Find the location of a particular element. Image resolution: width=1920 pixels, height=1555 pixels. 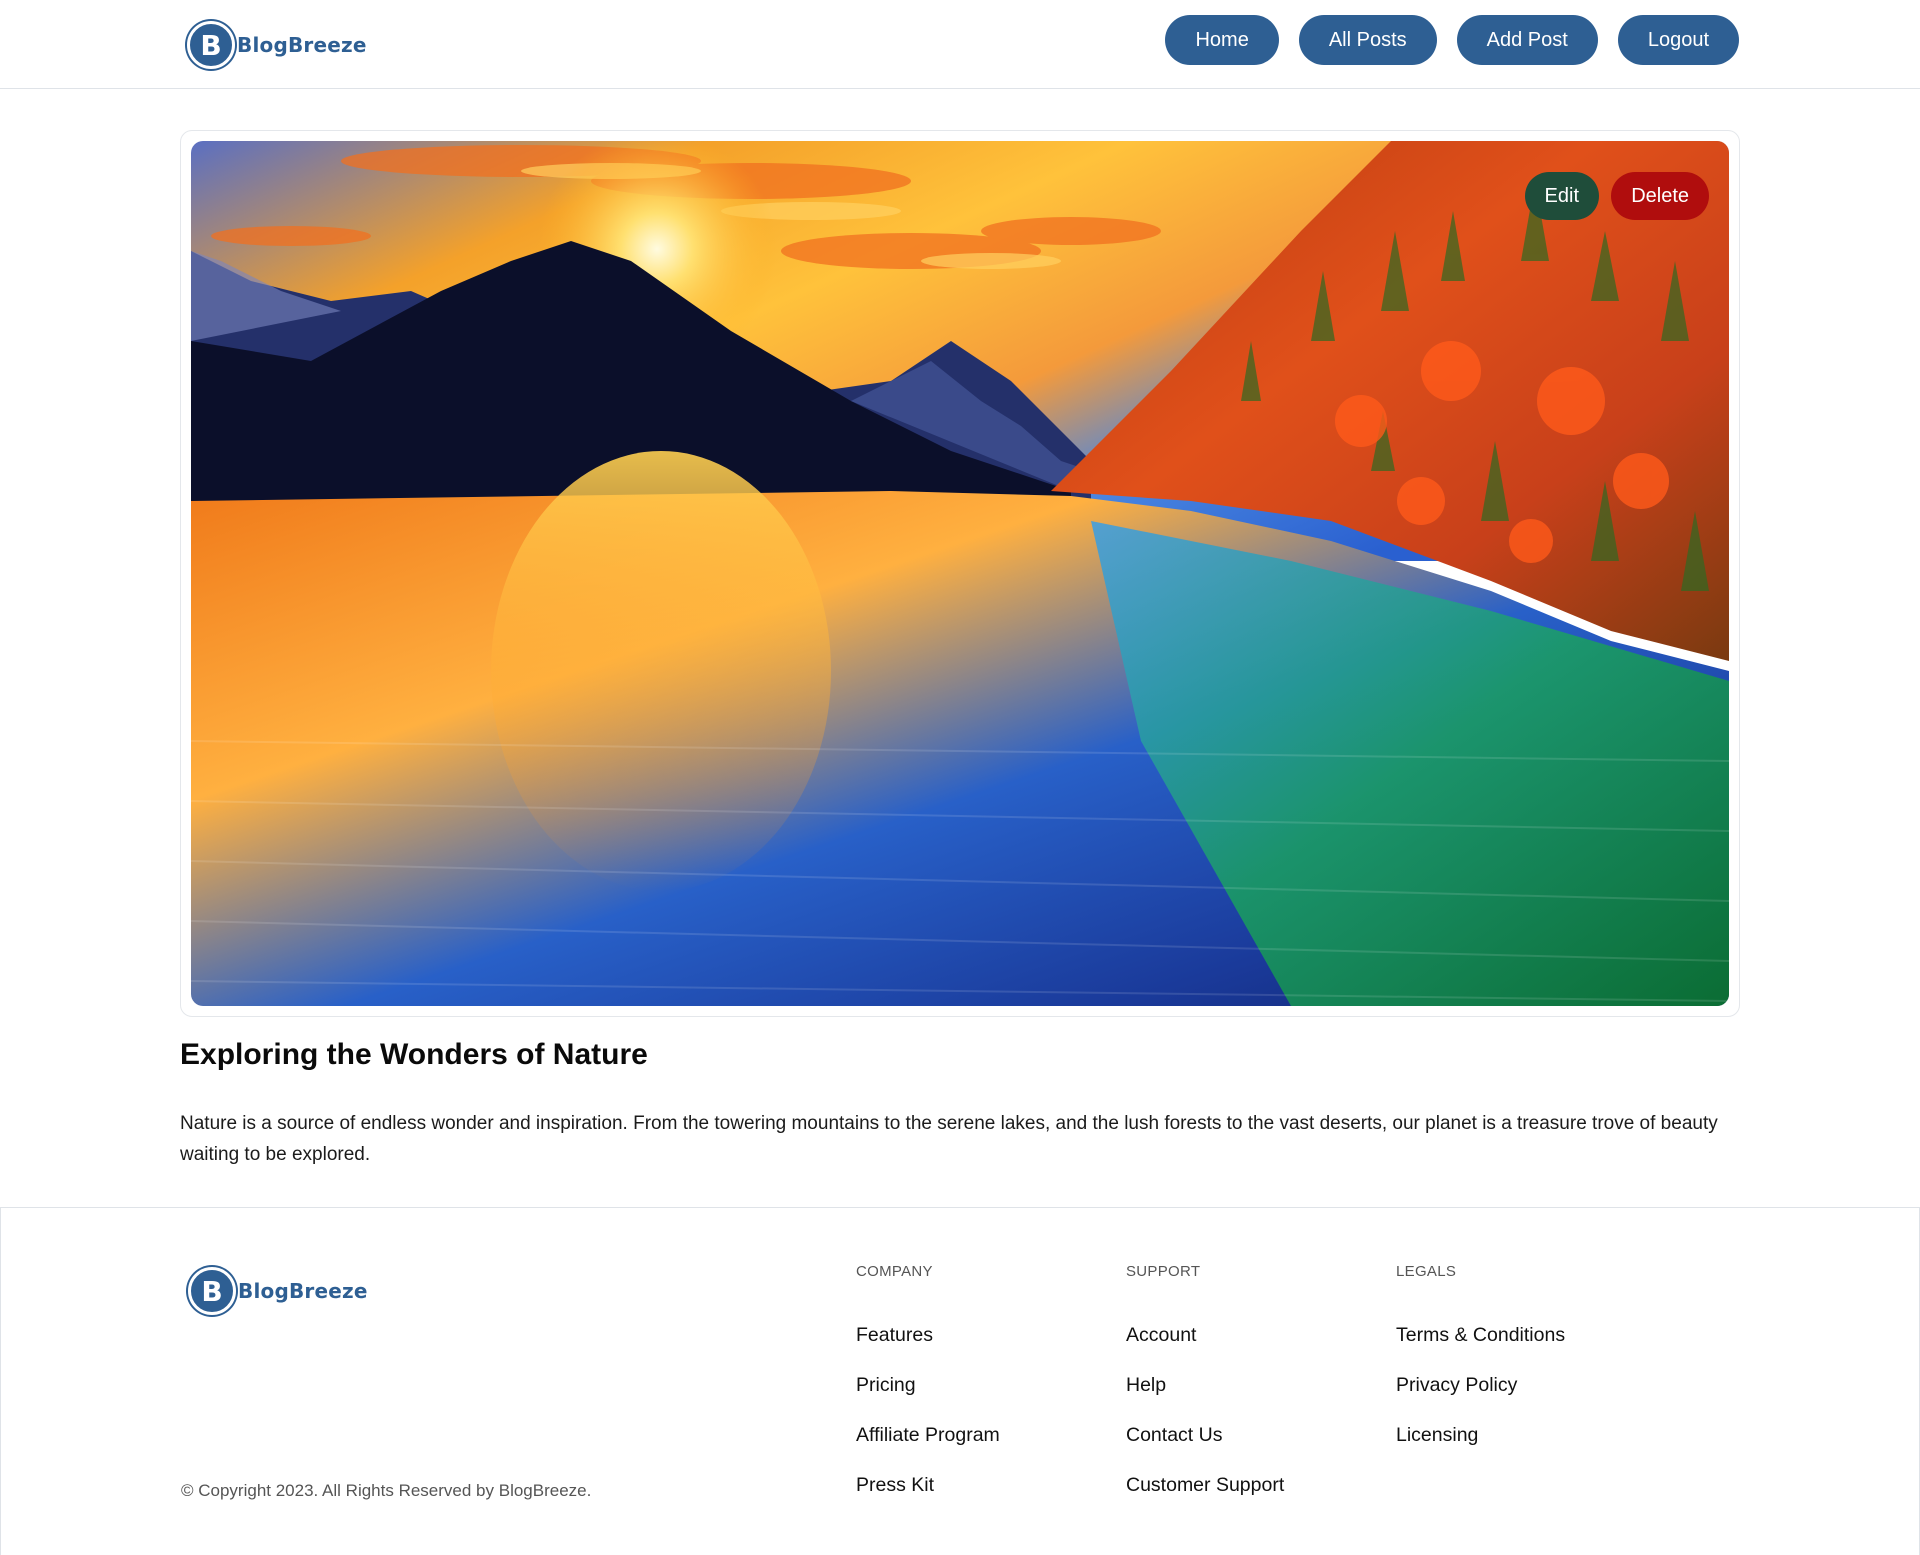

footer-link-affiliate-program: Affiliate Program is located at coordinates (928, 1449).